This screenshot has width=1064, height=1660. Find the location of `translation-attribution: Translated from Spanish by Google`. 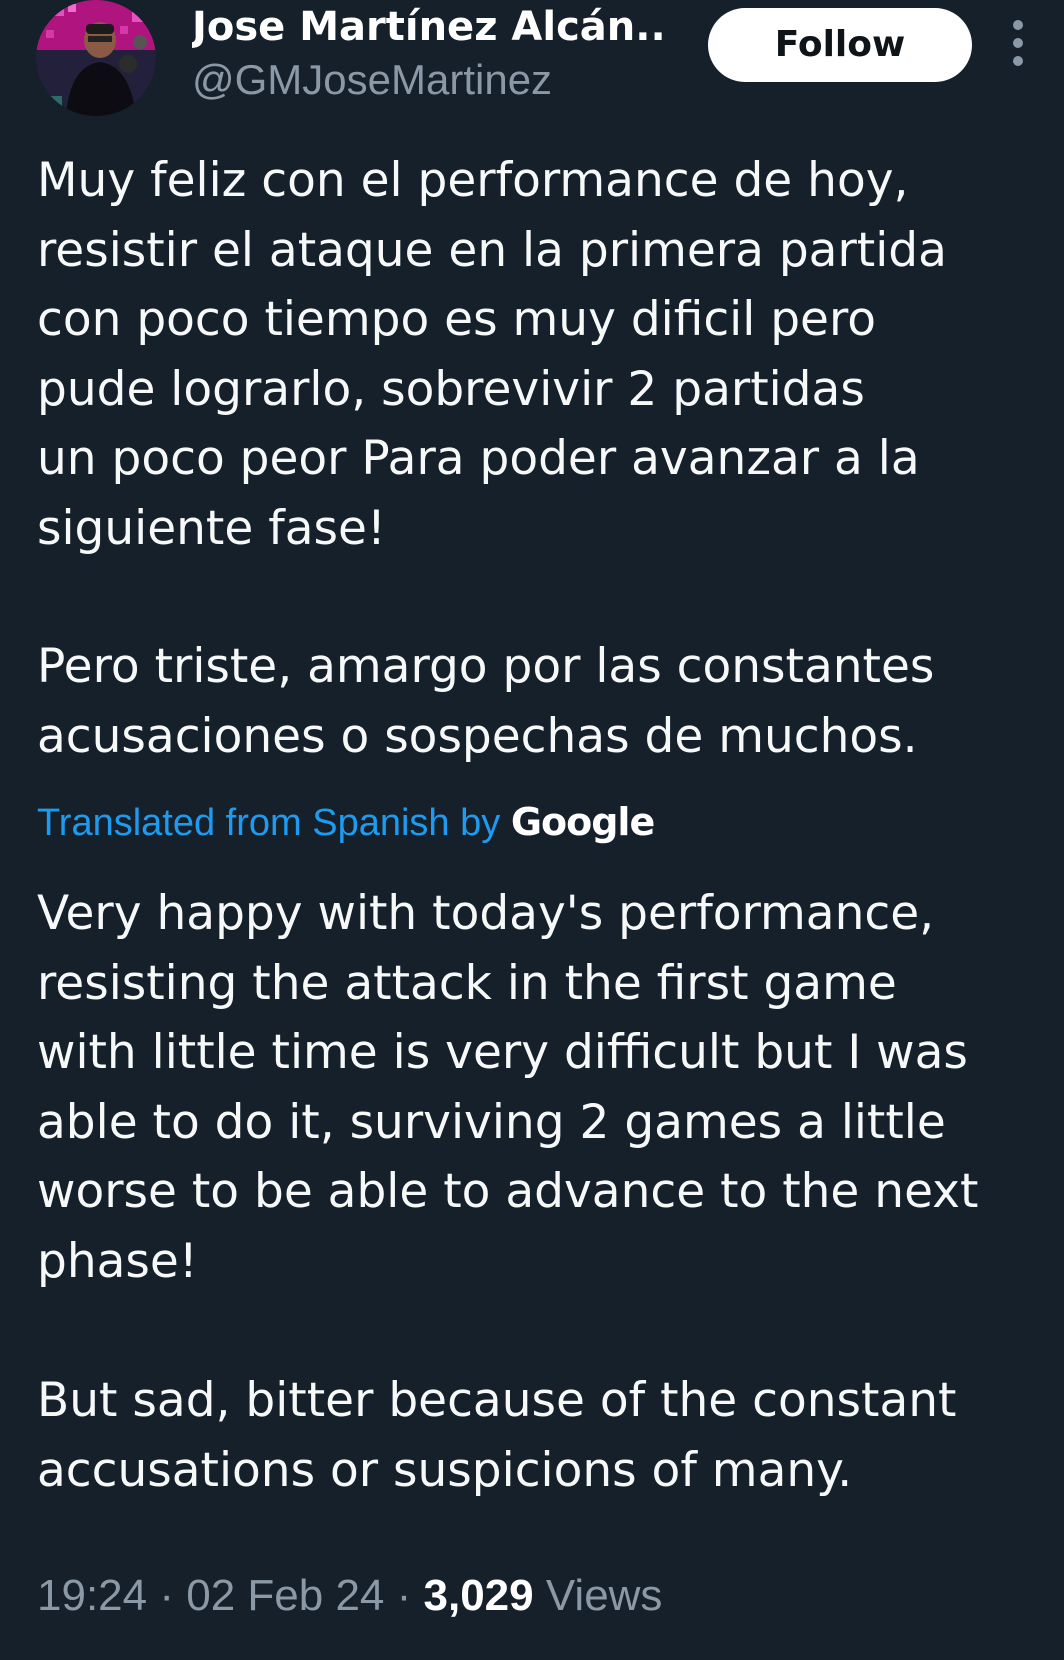

translation-attribution: Translated from Spanish by Google is located at coordinates (346, 822).